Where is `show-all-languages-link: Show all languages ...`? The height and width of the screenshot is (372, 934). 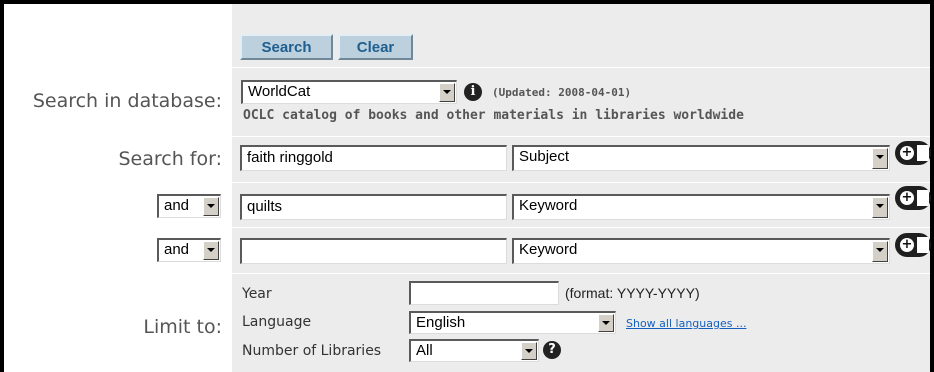 show-all-languages-link: Show all languages ... is located at coordinates (686, 323).